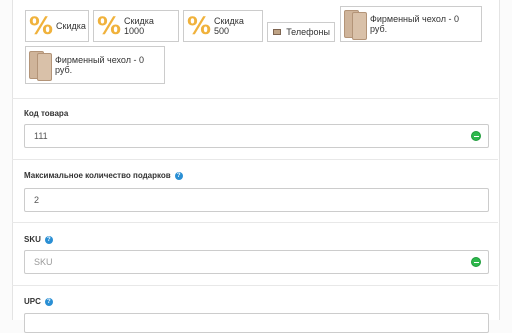  I want to click on sku-input, so click(256, 262).